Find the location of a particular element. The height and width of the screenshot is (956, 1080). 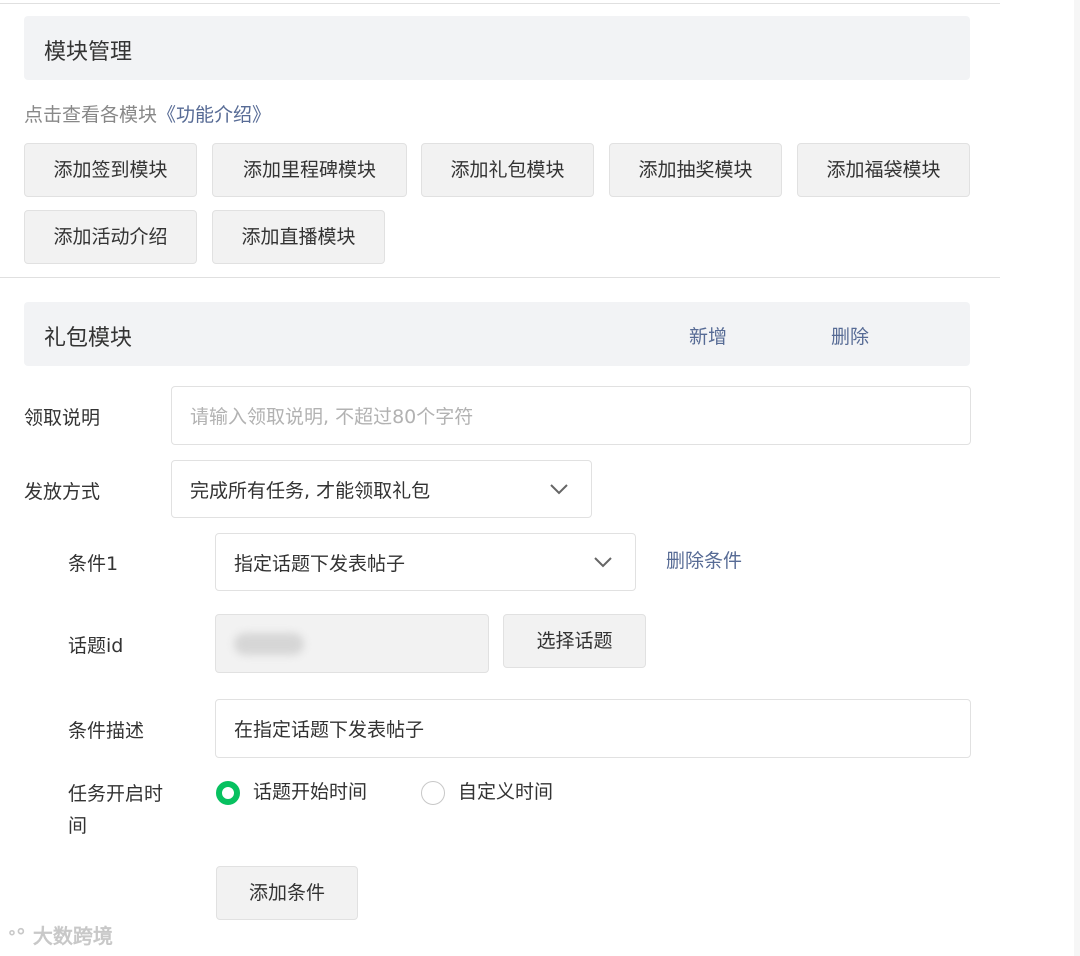

module-hint-text: 点击查看各模块 is located at coordinates (91, 115).